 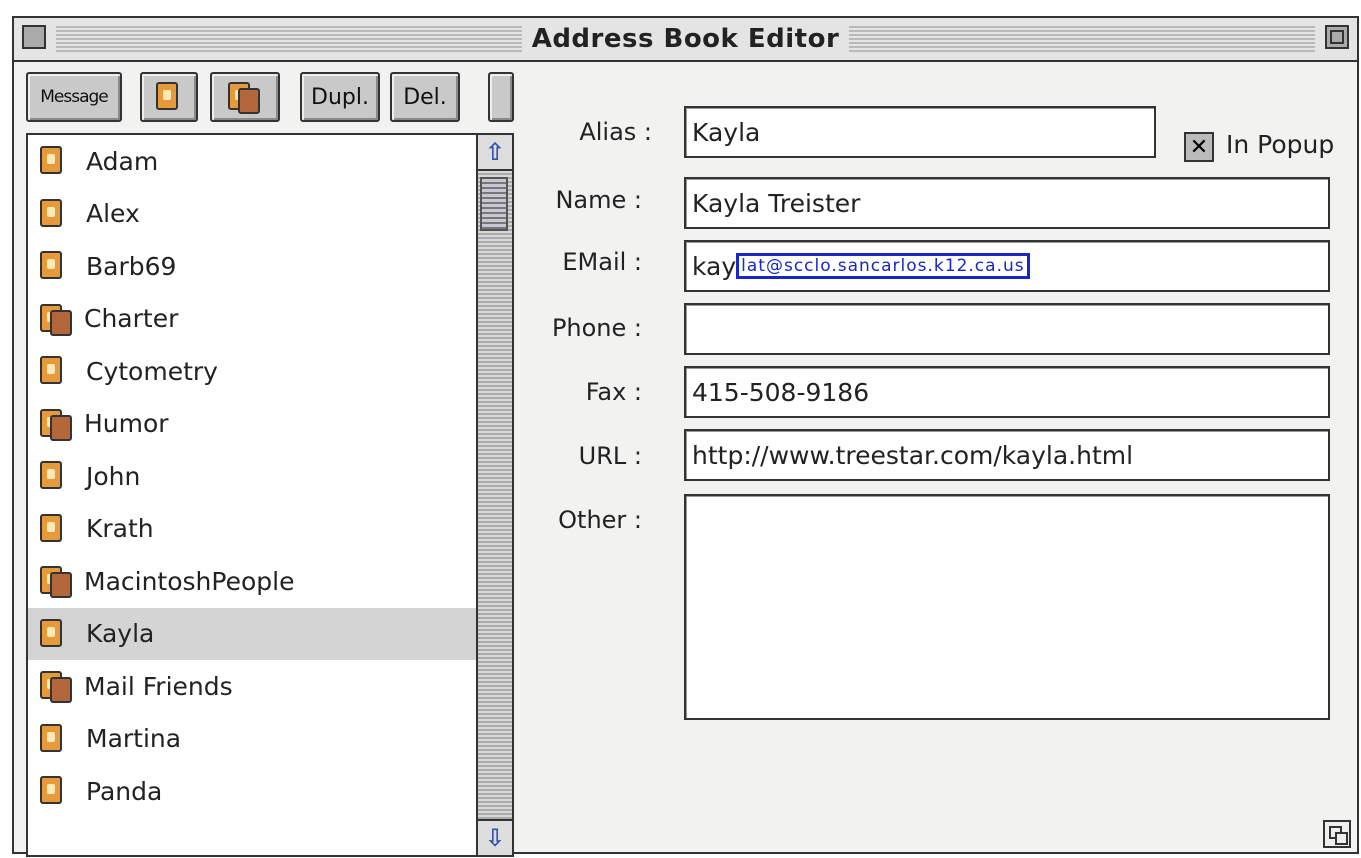 What do you see at coordinates (131, 319) in the screenshot?
I see `contact-label: Charter` at bounding box center [131, 319].